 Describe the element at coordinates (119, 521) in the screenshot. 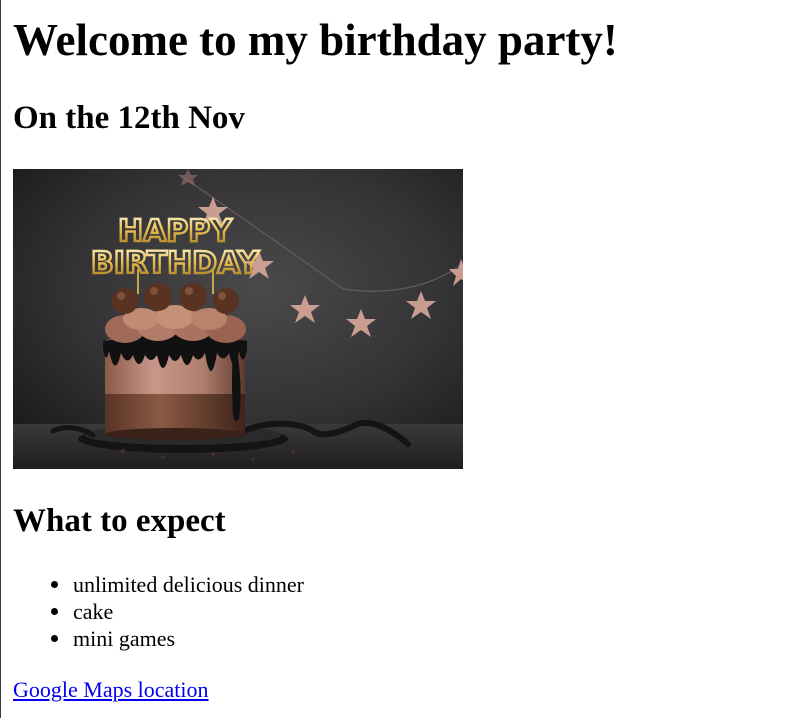

I see `what-to-expect-heading: What to expect` at that location.